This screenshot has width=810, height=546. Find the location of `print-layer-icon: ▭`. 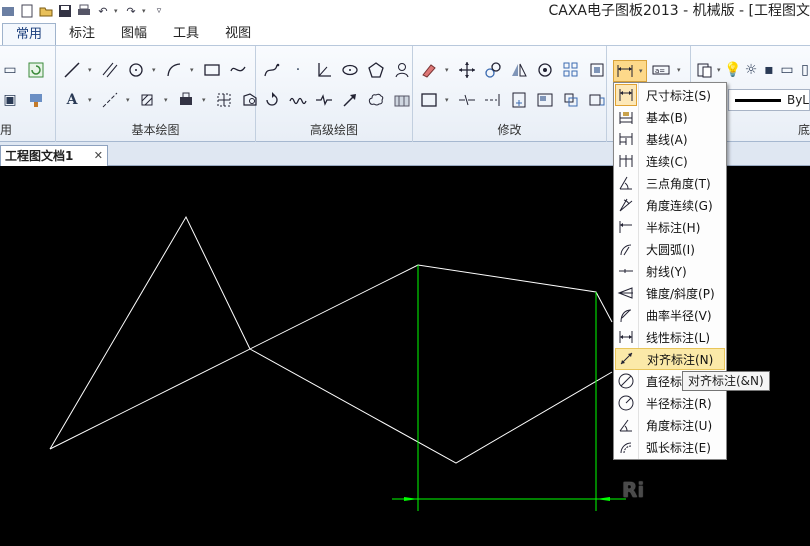

print-layer-icon: ▭ is located at coordinates (787, 70).